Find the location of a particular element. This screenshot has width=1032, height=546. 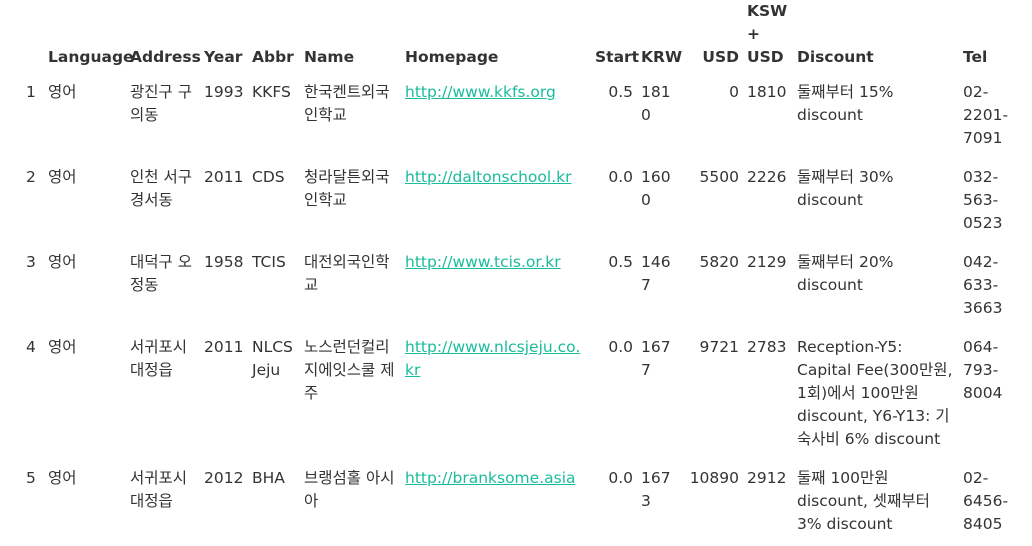

cell-usd: 5500 is located at coordinates (719, 177).